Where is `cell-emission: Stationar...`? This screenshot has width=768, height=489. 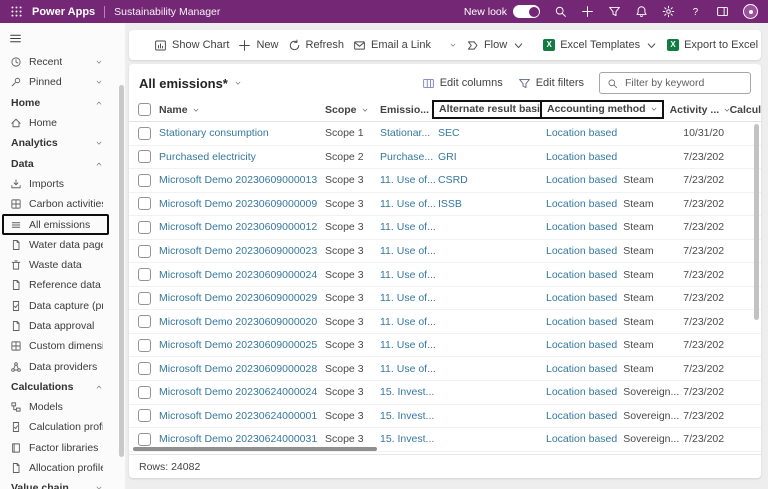
cell-emission: Stationar... is located at coordinates (409, 133).